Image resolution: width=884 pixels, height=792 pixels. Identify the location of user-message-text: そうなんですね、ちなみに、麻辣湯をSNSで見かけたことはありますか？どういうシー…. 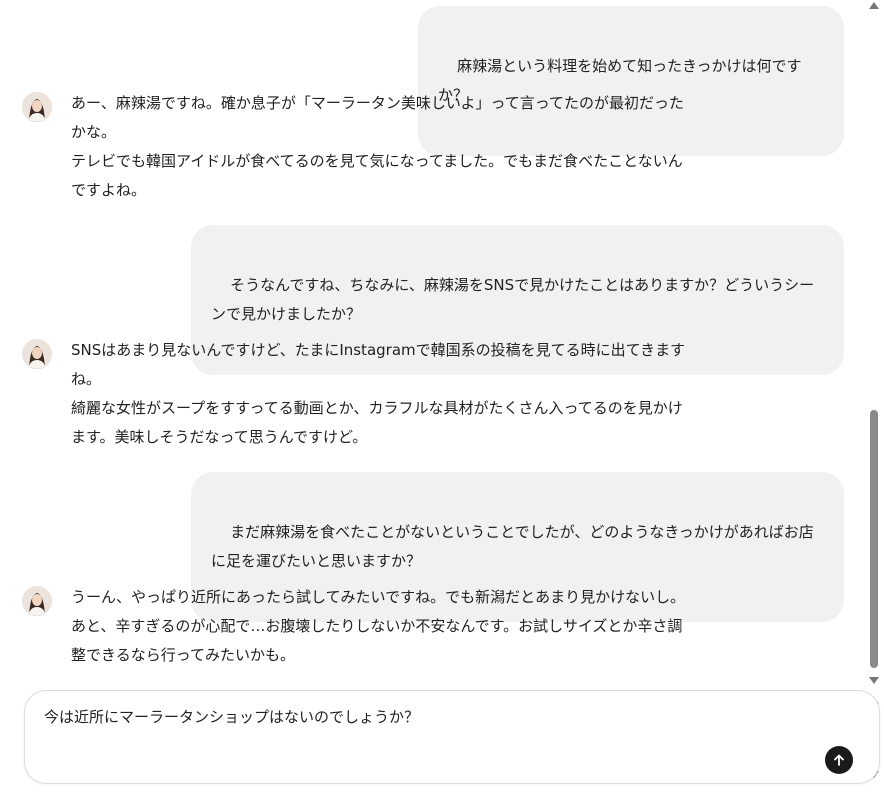
(513, 299).